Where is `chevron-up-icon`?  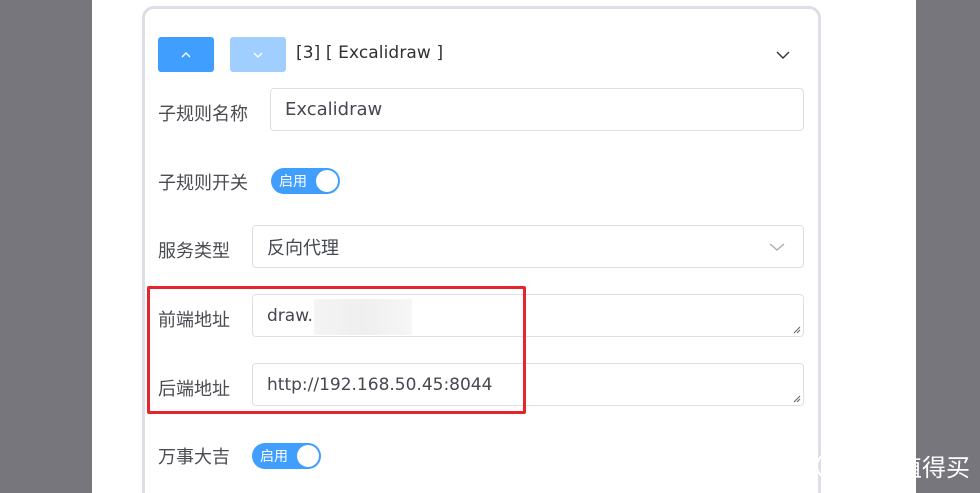
chevron-up-icon is located at coordinates (186, 54).